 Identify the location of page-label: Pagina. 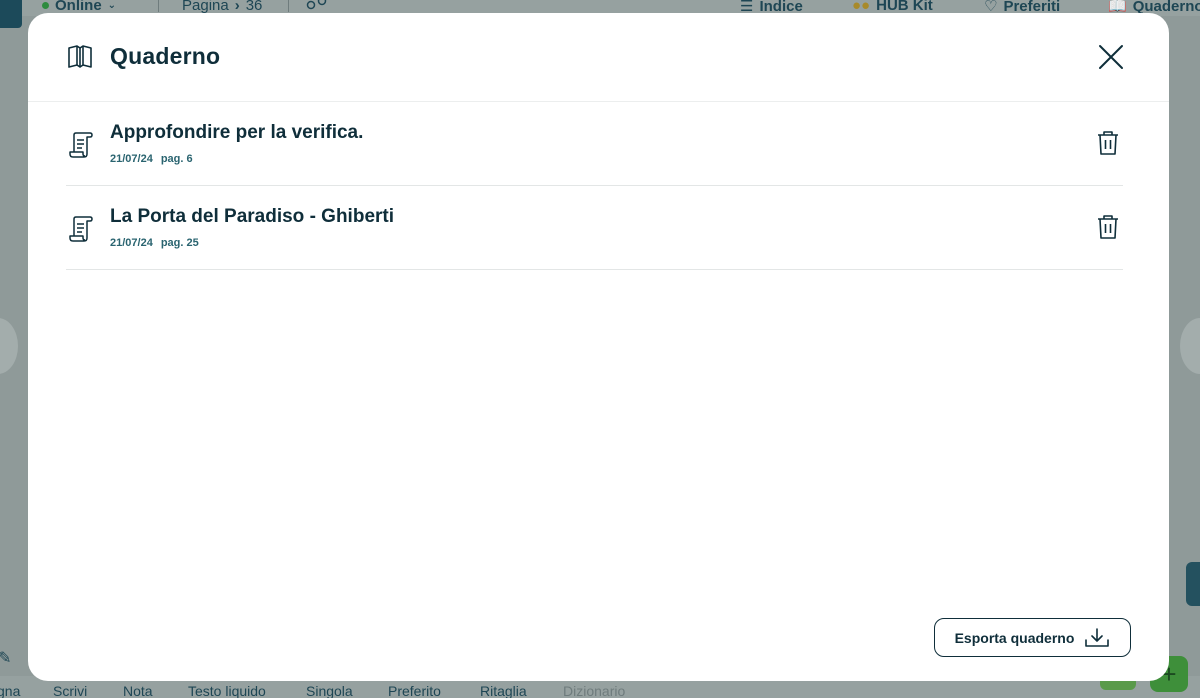
(205, 7).